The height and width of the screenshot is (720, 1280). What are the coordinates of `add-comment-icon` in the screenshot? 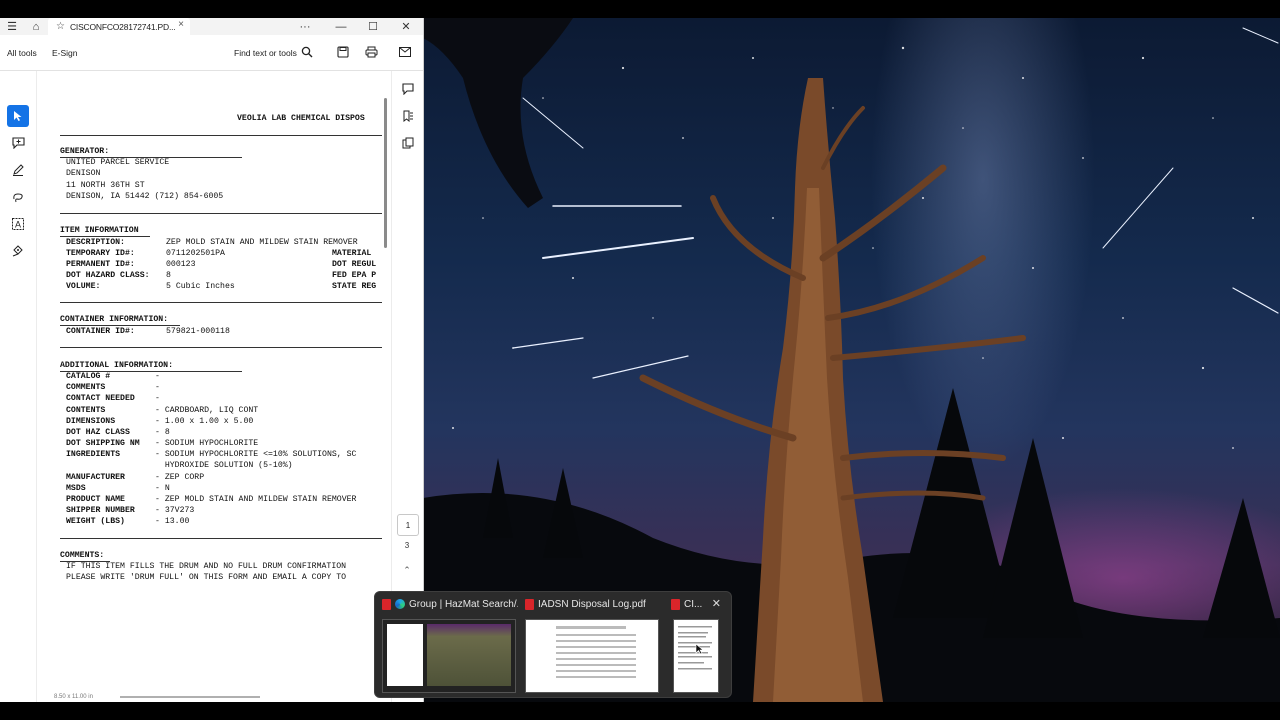 It's located at (18, 143).